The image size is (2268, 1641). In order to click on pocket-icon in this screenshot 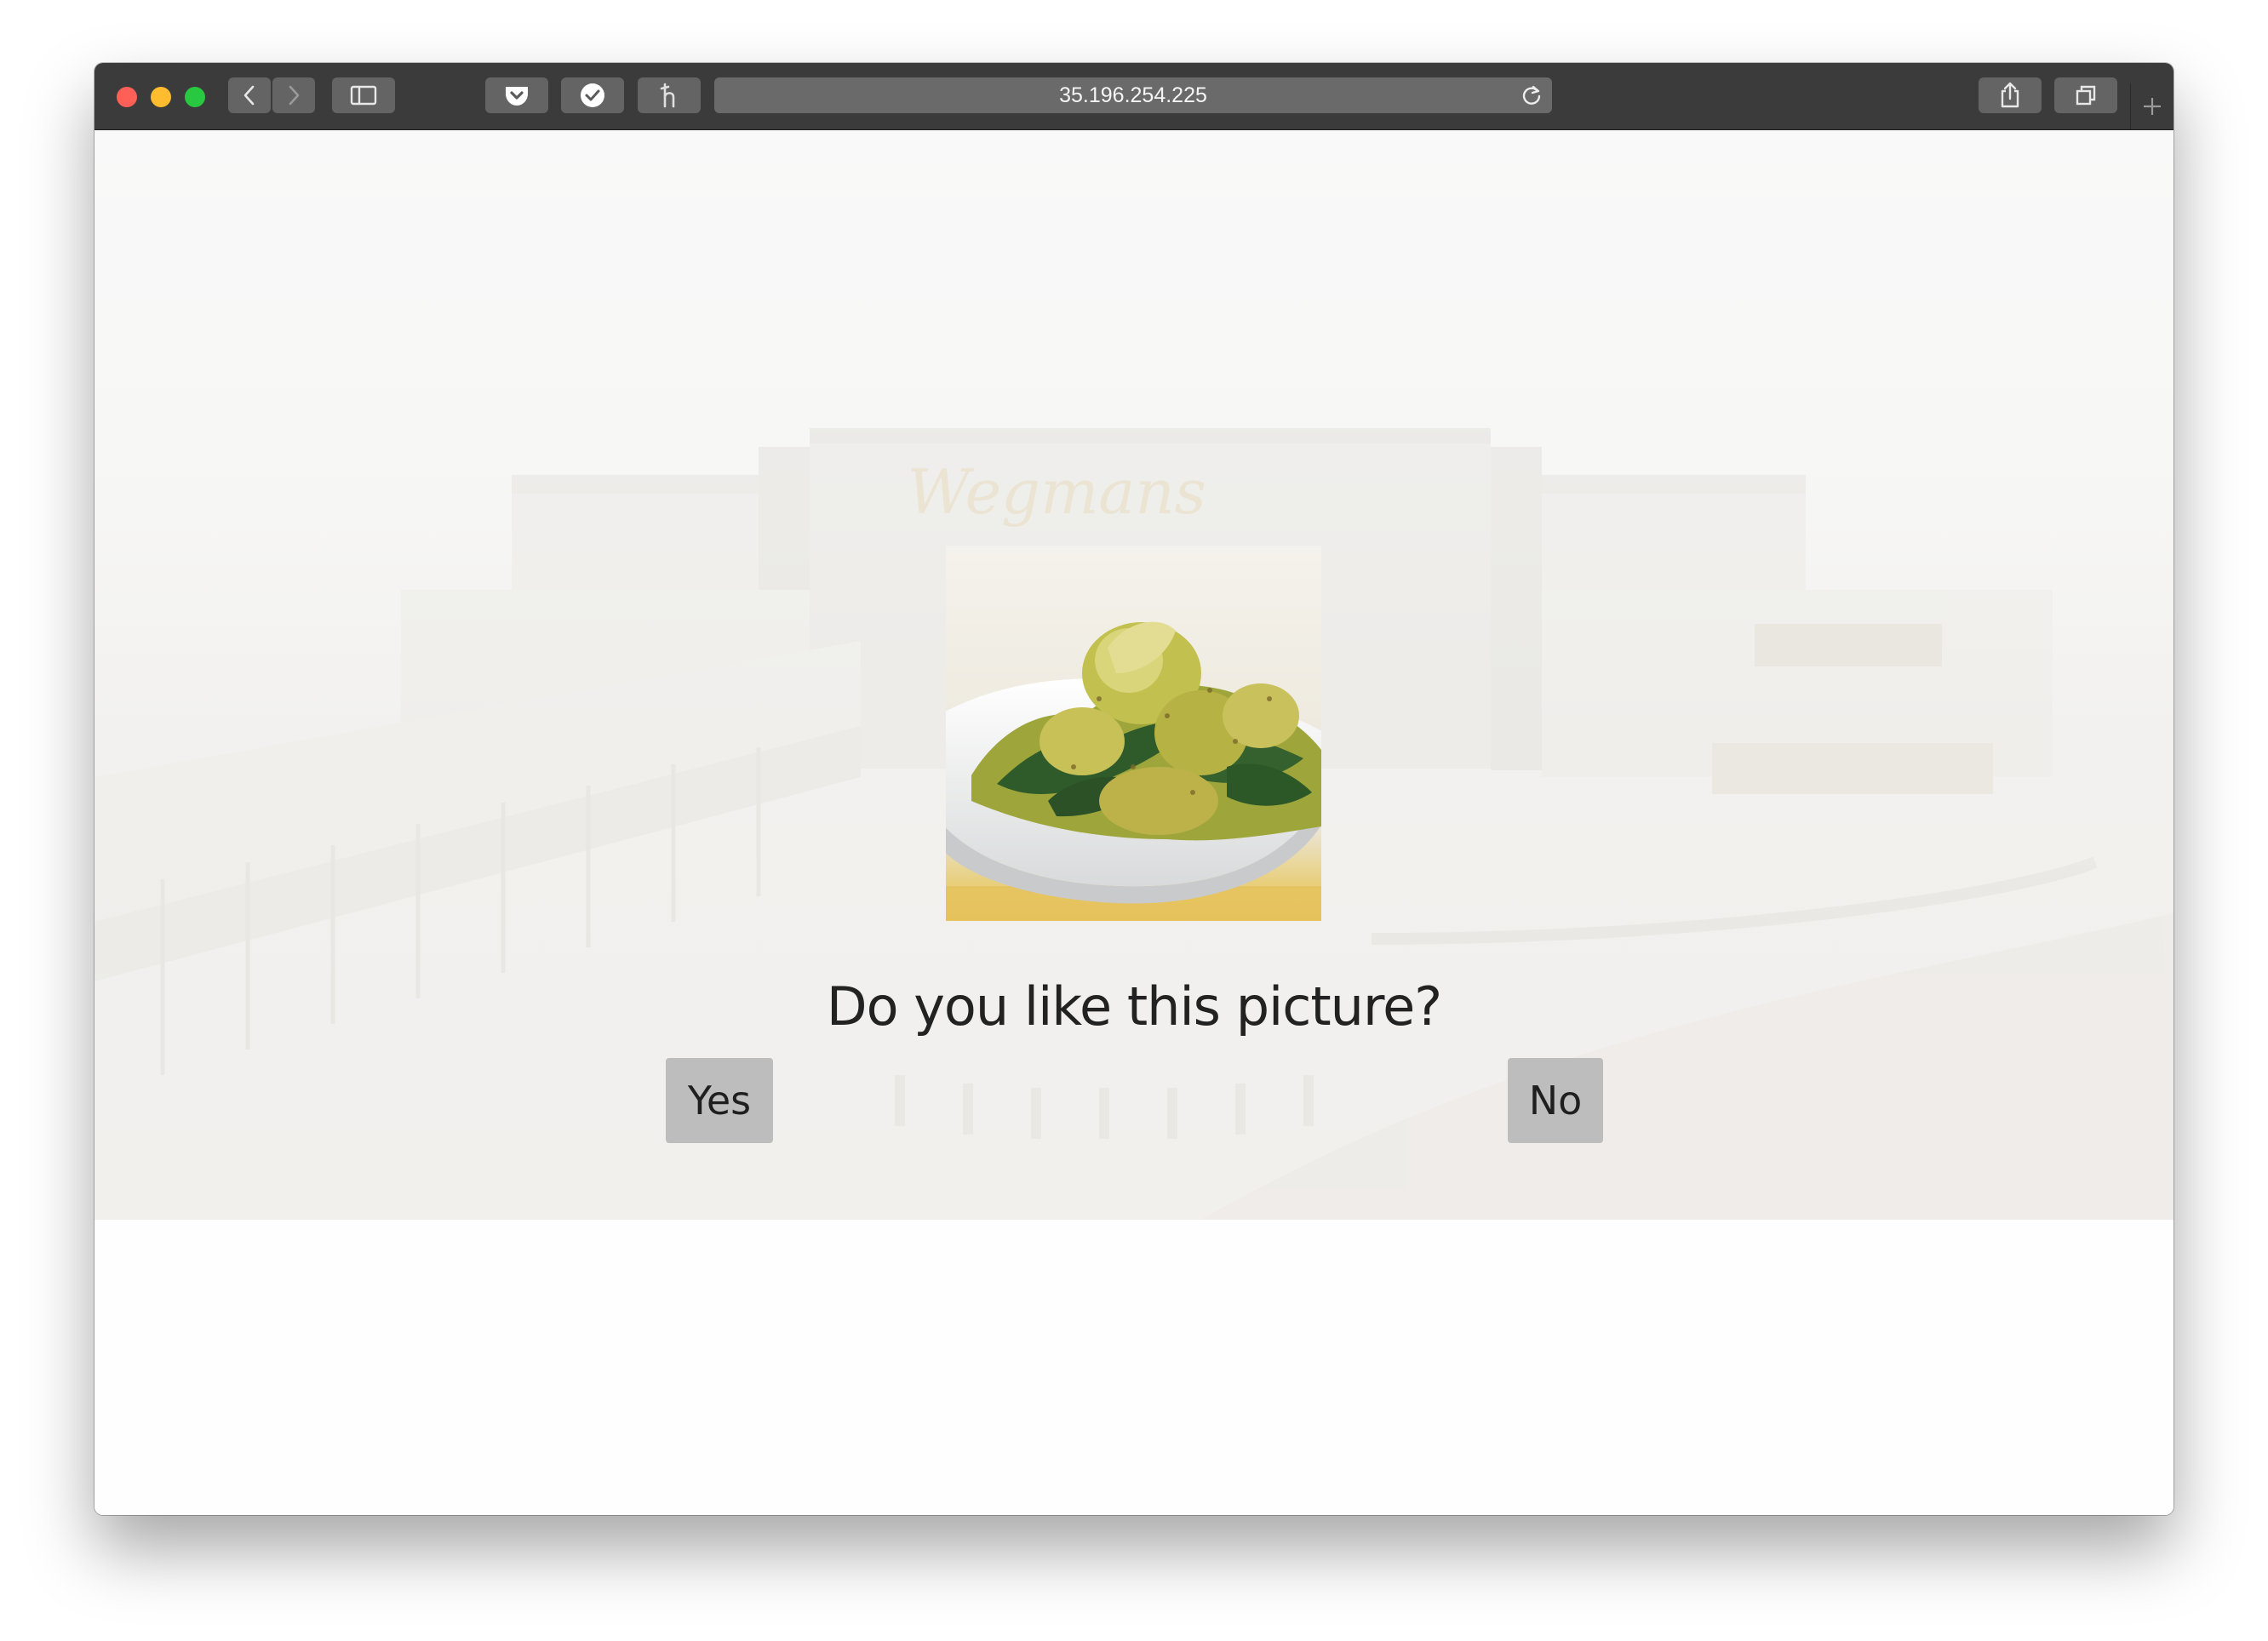, I will do `click(517, 96)`.